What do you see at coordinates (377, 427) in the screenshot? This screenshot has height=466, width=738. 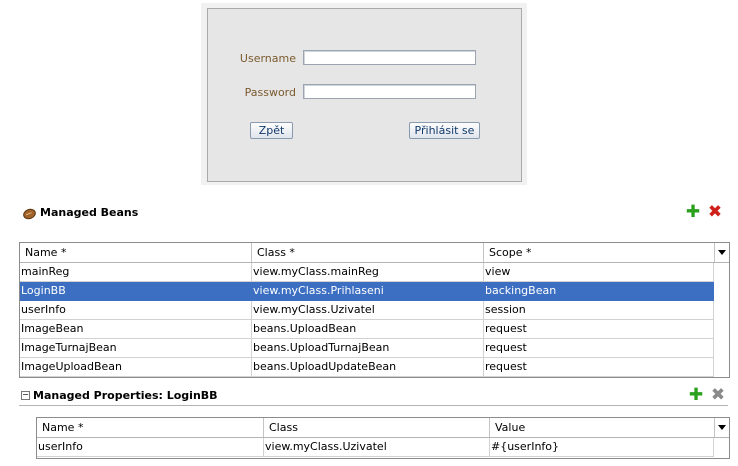 I see `column-header-class: Class` at bounding box center [377, 427].